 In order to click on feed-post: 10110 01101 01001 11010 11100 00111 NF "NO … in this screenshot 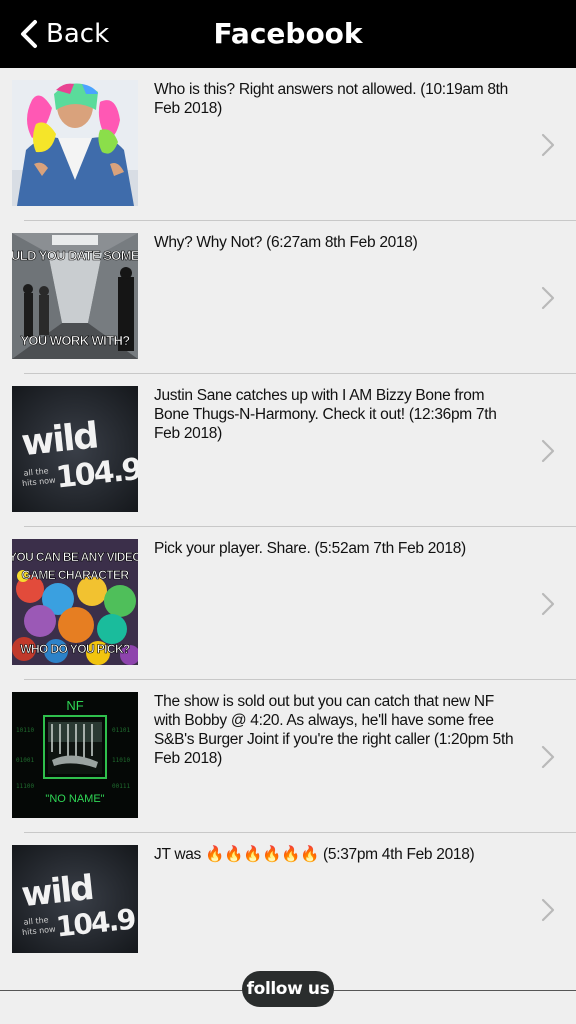, I will do `click(288, 756)`.